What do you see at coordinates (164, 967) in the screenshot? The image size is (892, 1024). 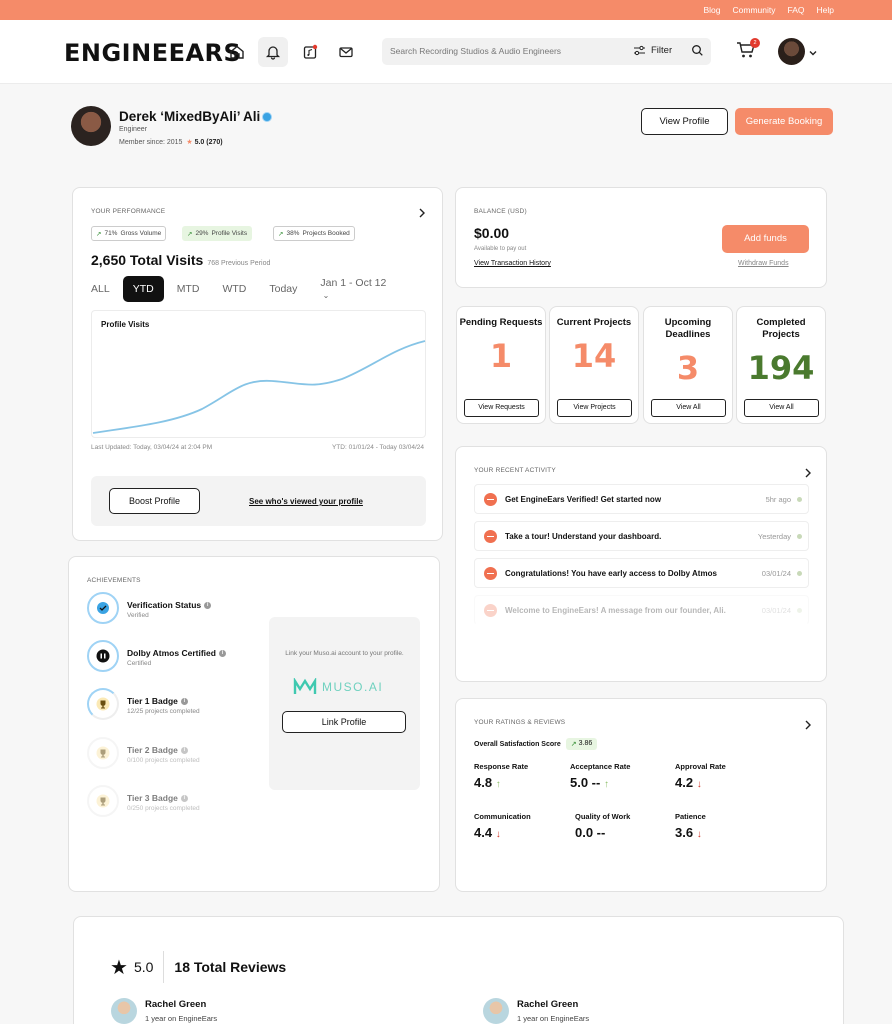 I see `divider` at bounding box center [164, 967].